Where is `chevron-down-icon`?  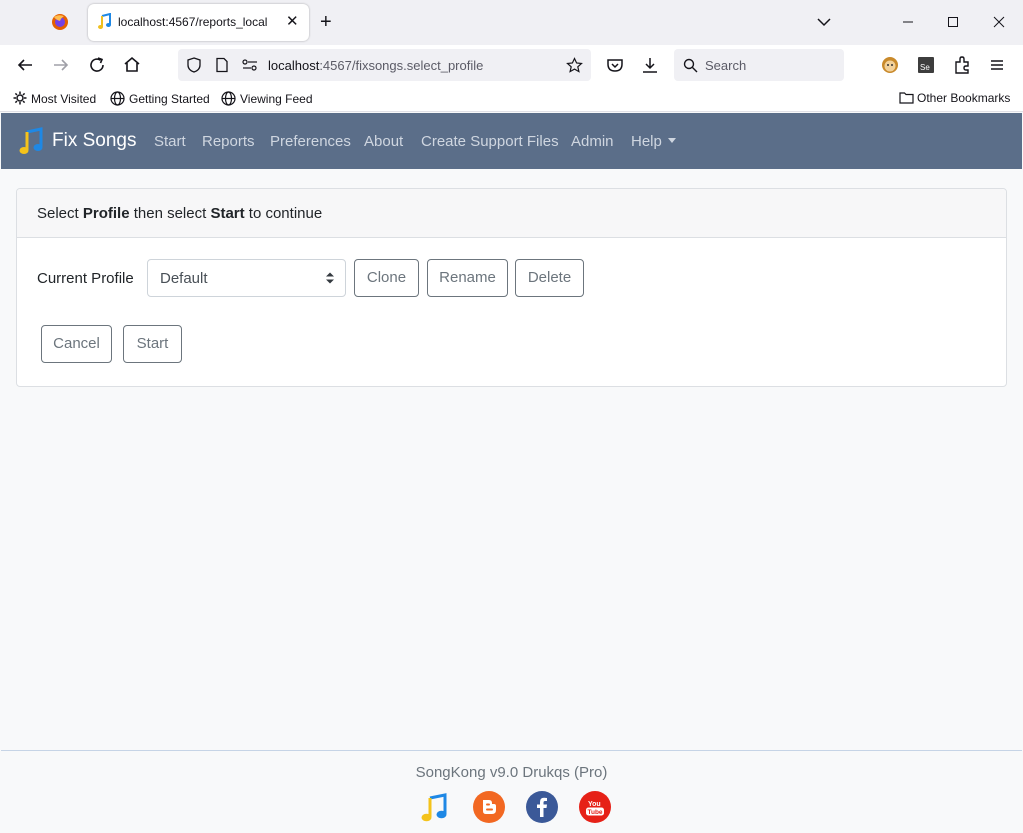 chevron-down-icon is located at coordinates (824, 22).